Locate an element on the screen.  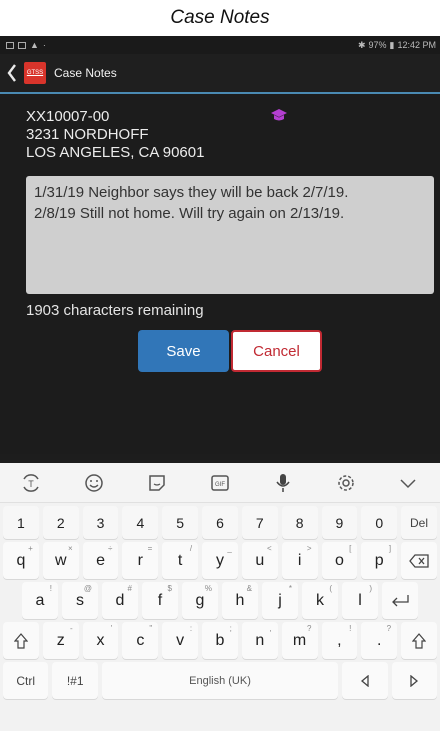
key-t: t / is located at coordinates (180, 560).